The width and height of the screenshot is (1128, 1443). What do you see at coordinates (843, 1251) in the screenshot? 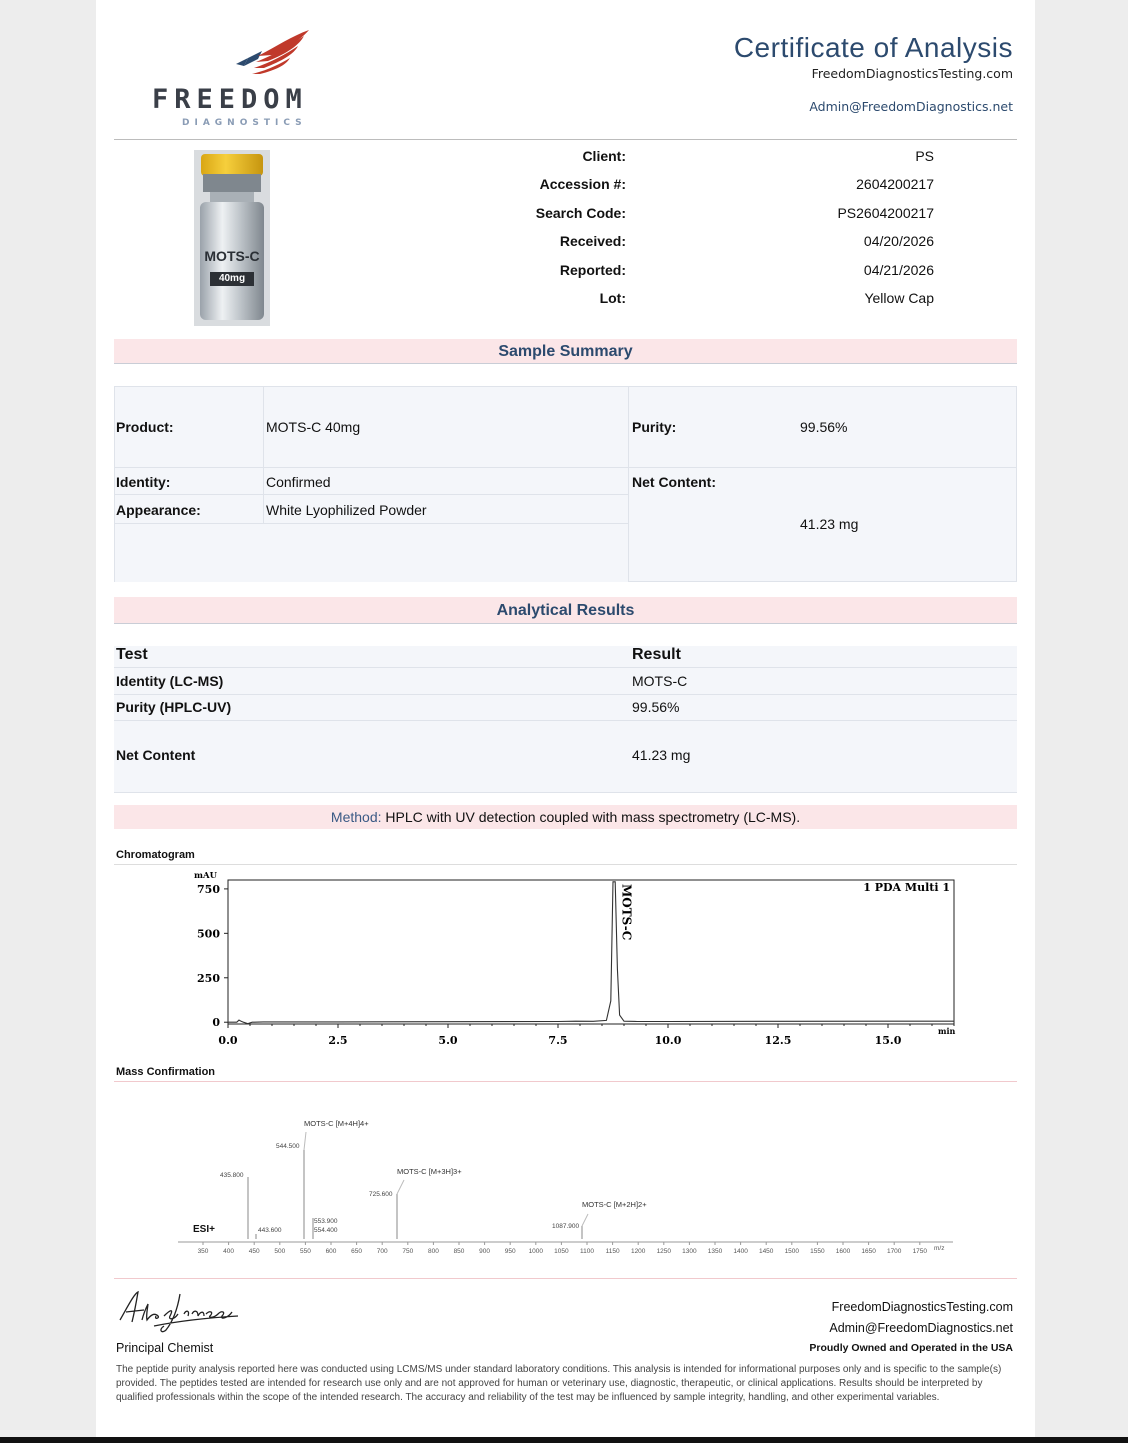
I see `mz-tick-label: 1600` at bounding box center [843, 1251].